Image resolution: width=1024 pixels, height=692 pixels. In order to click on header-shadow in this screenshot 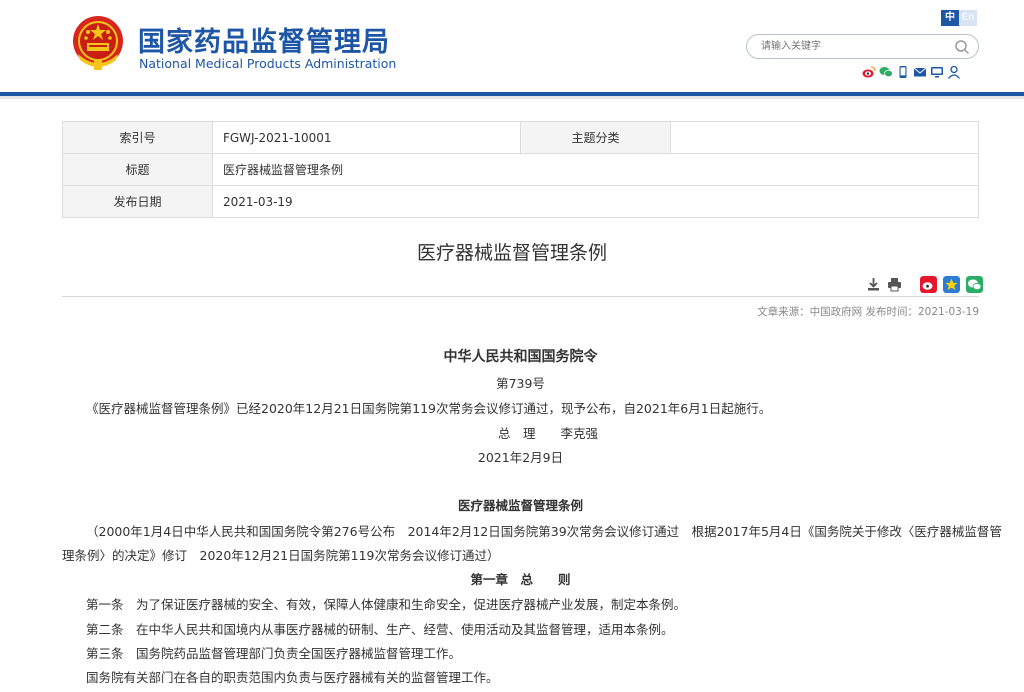, I will do `click(512, 97)`.